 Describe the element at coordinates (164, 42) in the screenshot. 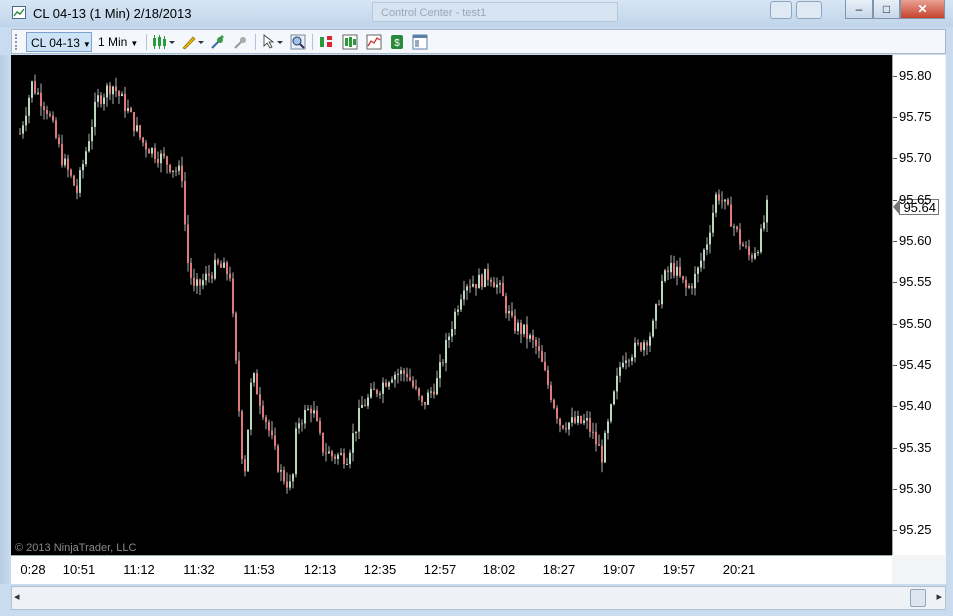

I see `chart-style-icon` at that location.